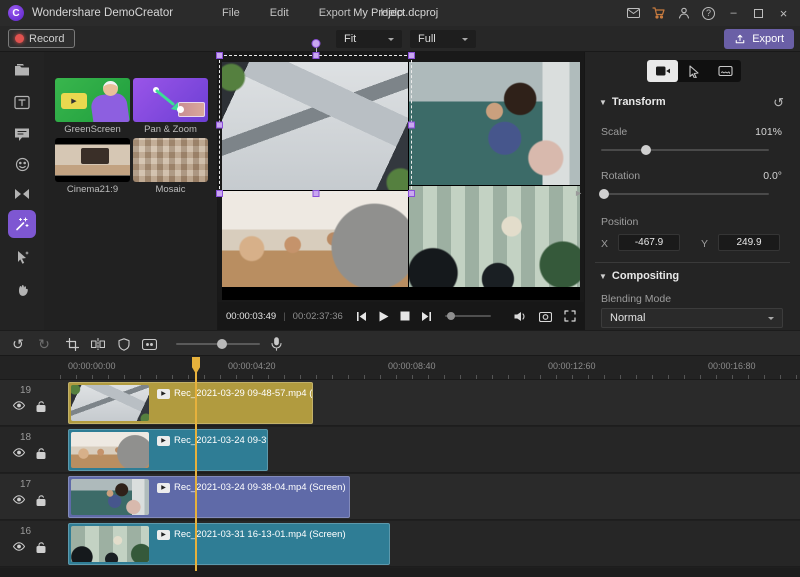 This screenshot has width=800, height=577. Describe the element at coordinates (279, 13) in the screenshot. I see `menu-edit: Edit` at that location.